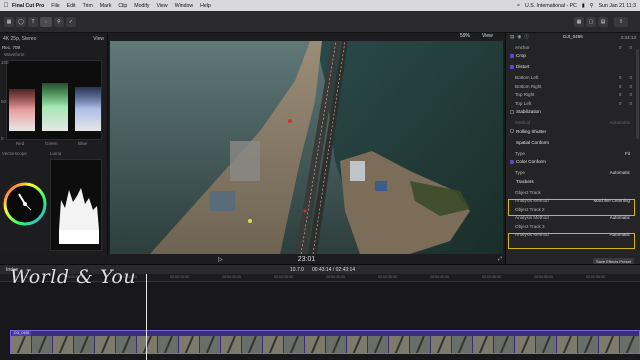  I want to click on row-label: Method, so click(523, 122).